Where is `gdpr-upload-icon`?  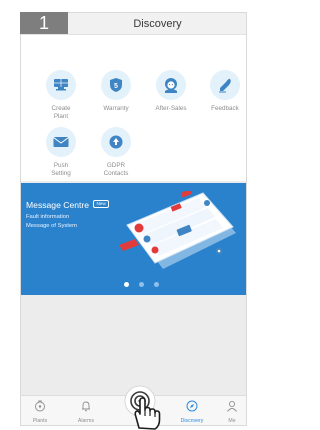 gdpr-upload-icon is located at coordinates (116, 142).